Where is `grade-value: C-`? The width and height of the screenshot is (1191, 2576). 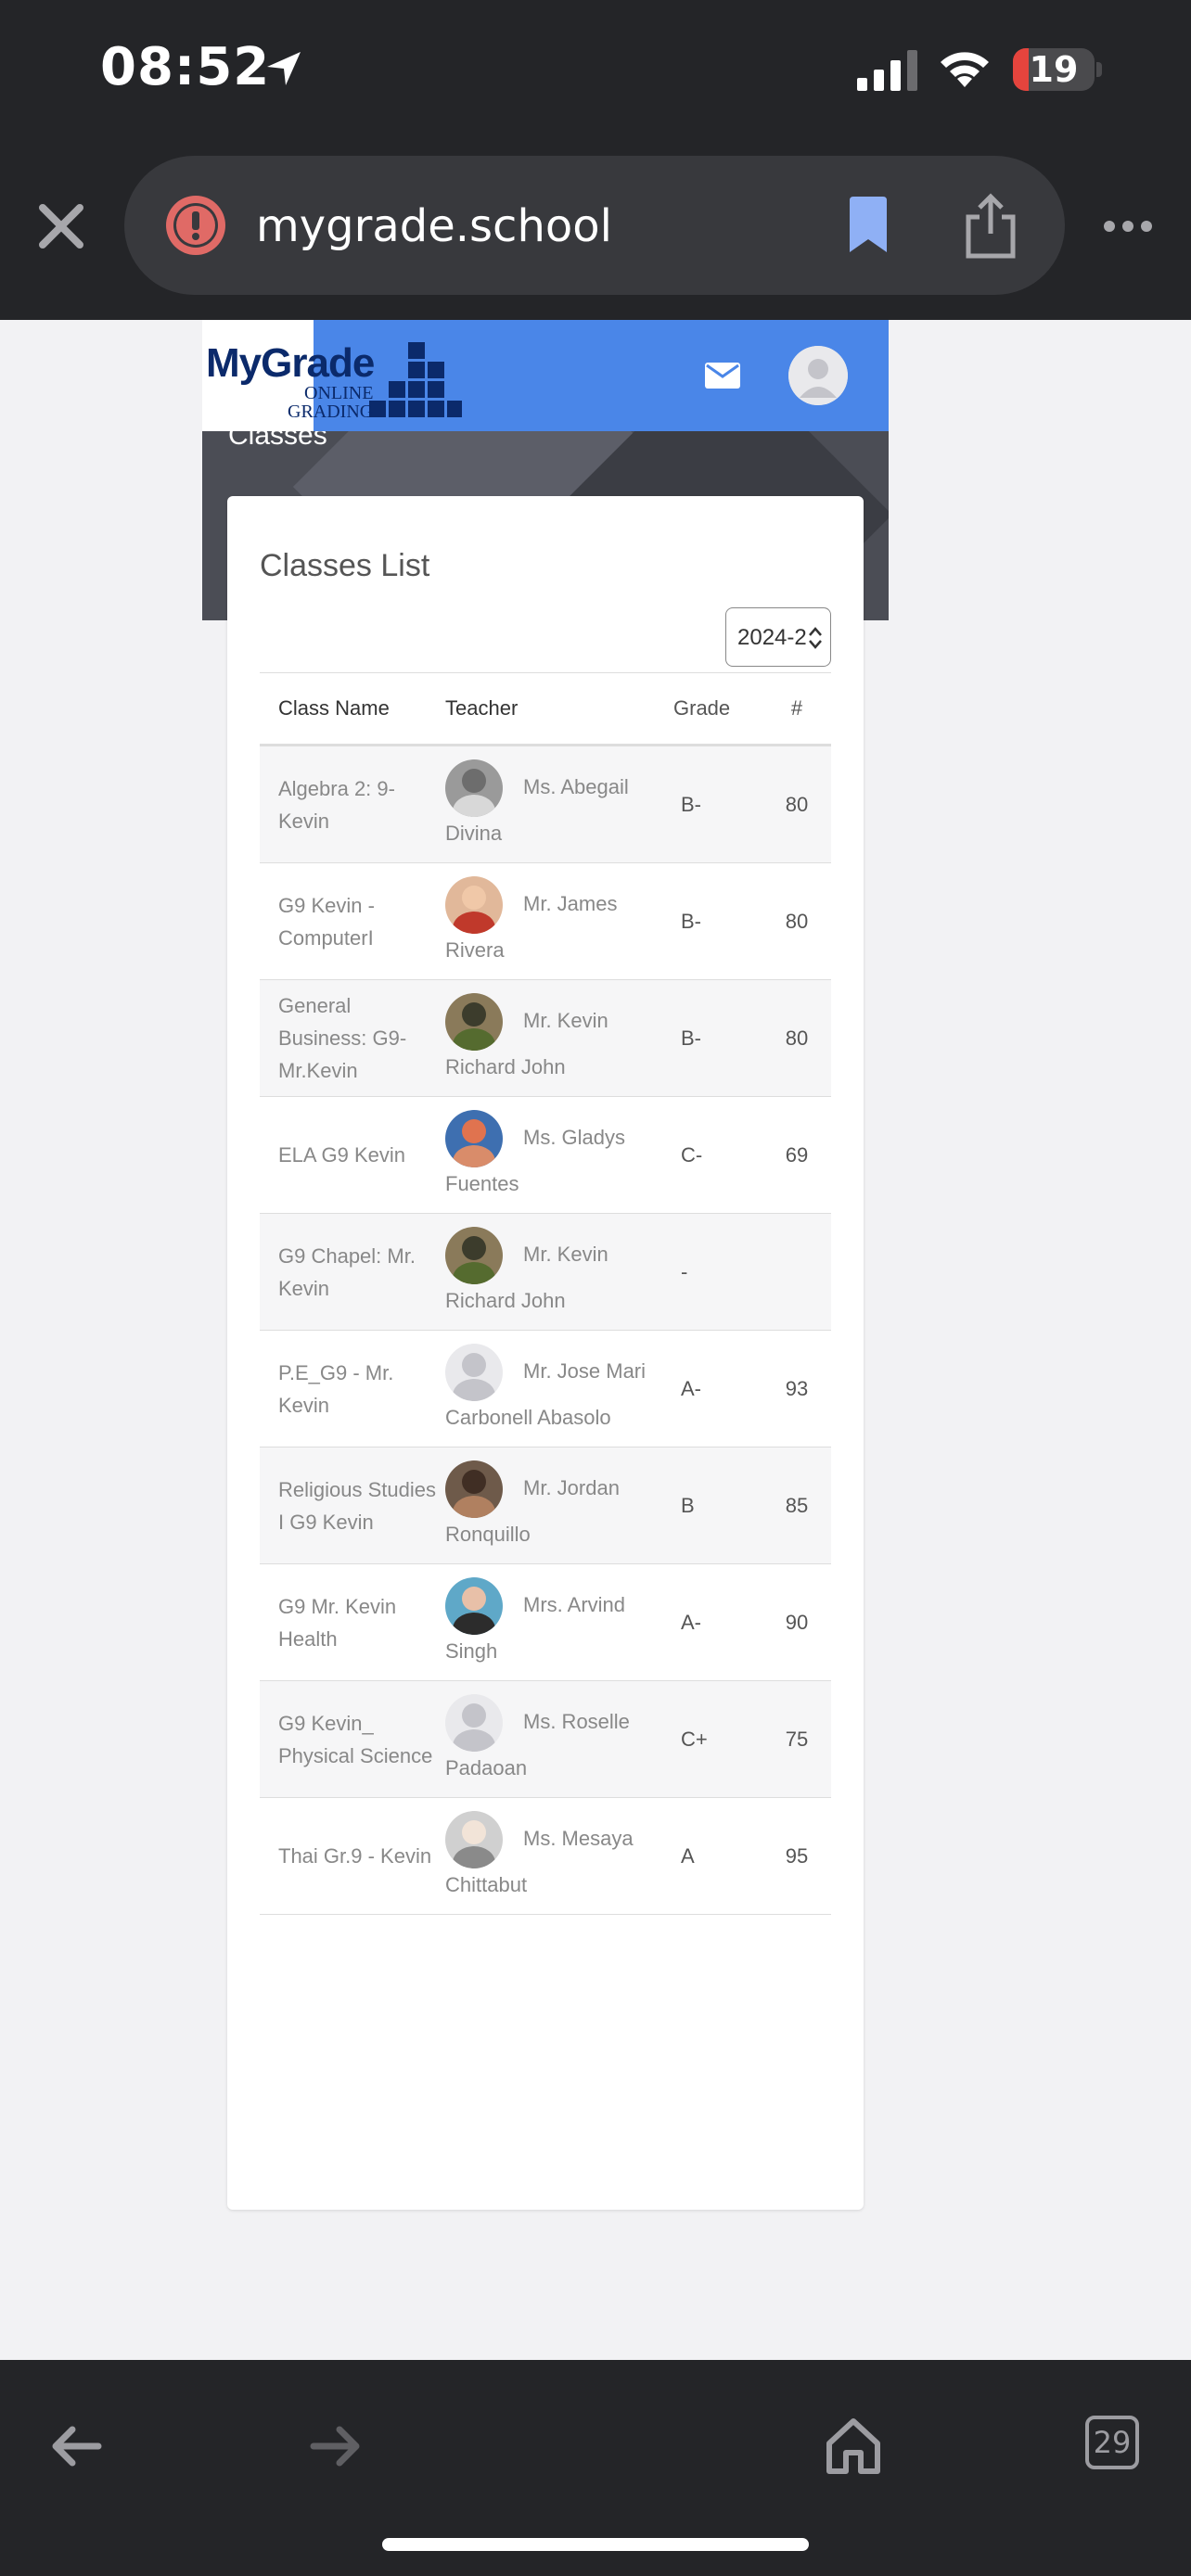
grade-value: C- is located at coordinates (717, 1155).